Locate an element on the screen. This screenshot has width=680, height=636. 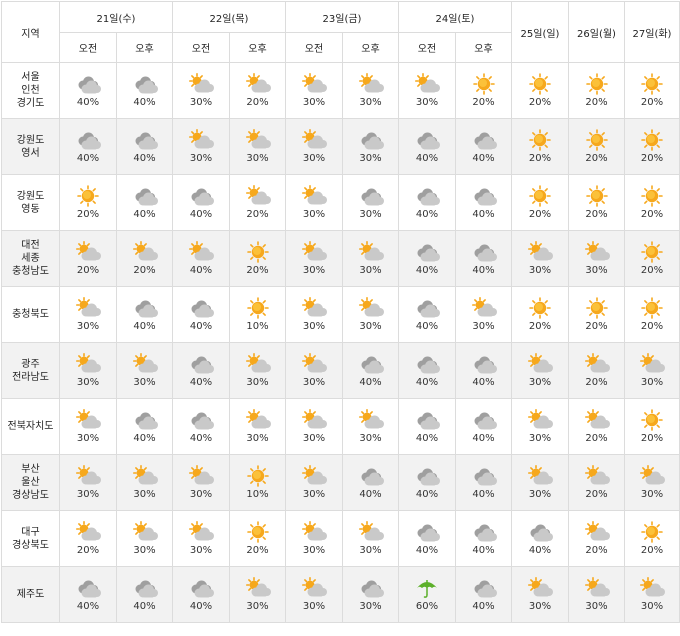
region-line: 서울 is located at coordinates (30, 77).